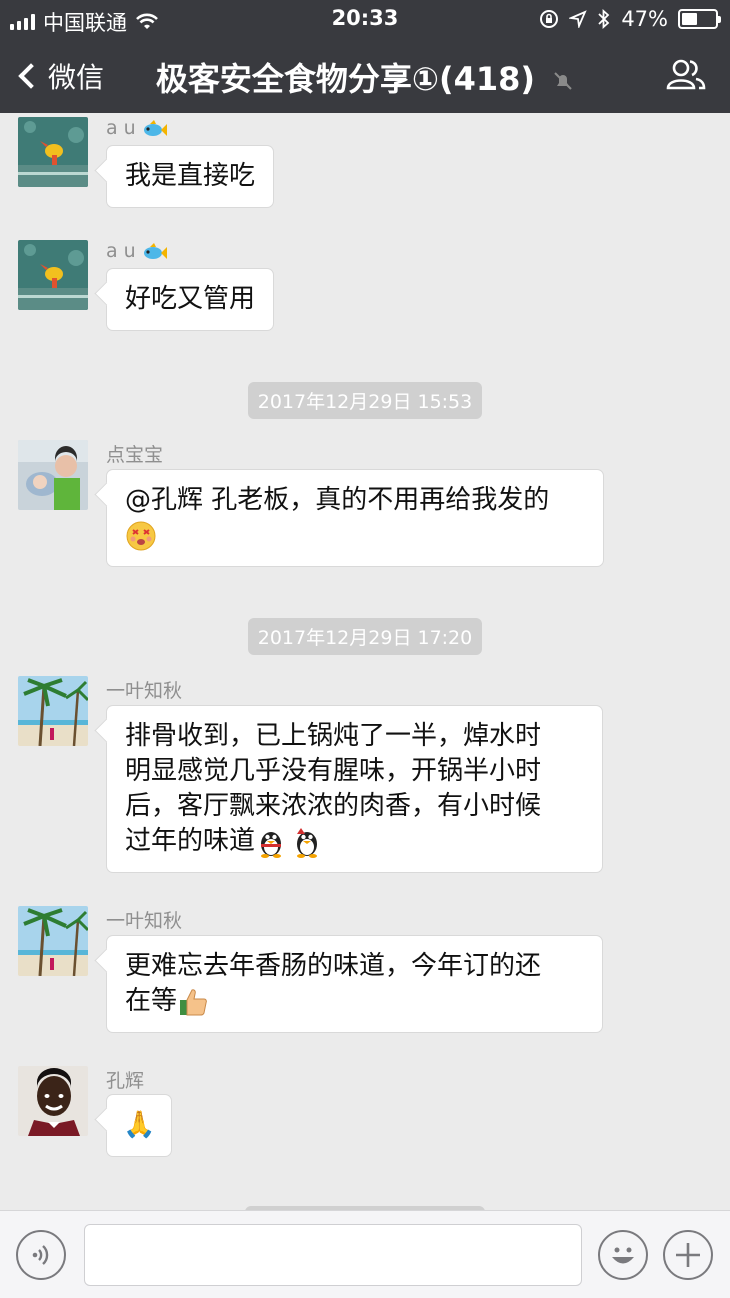 This screenshot has height=1298, width=730. Describe the element at coordinates (644, 19) in the screenshot. I see `battery-percent: 47%` at that location.